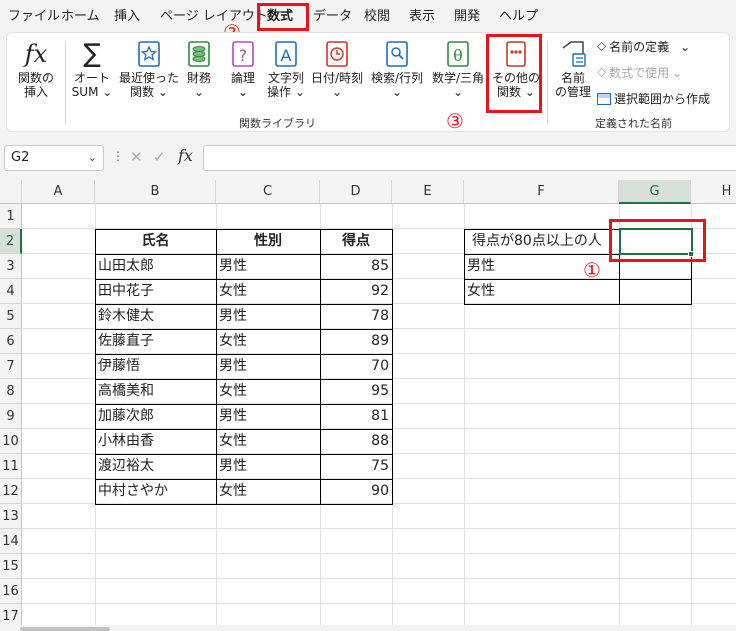 Image resolution: width=736 pixels, height=631 pixels. Describe the element at coordinates (11, 341) in the screenshot. I see `row-header-6: 6` at that location.